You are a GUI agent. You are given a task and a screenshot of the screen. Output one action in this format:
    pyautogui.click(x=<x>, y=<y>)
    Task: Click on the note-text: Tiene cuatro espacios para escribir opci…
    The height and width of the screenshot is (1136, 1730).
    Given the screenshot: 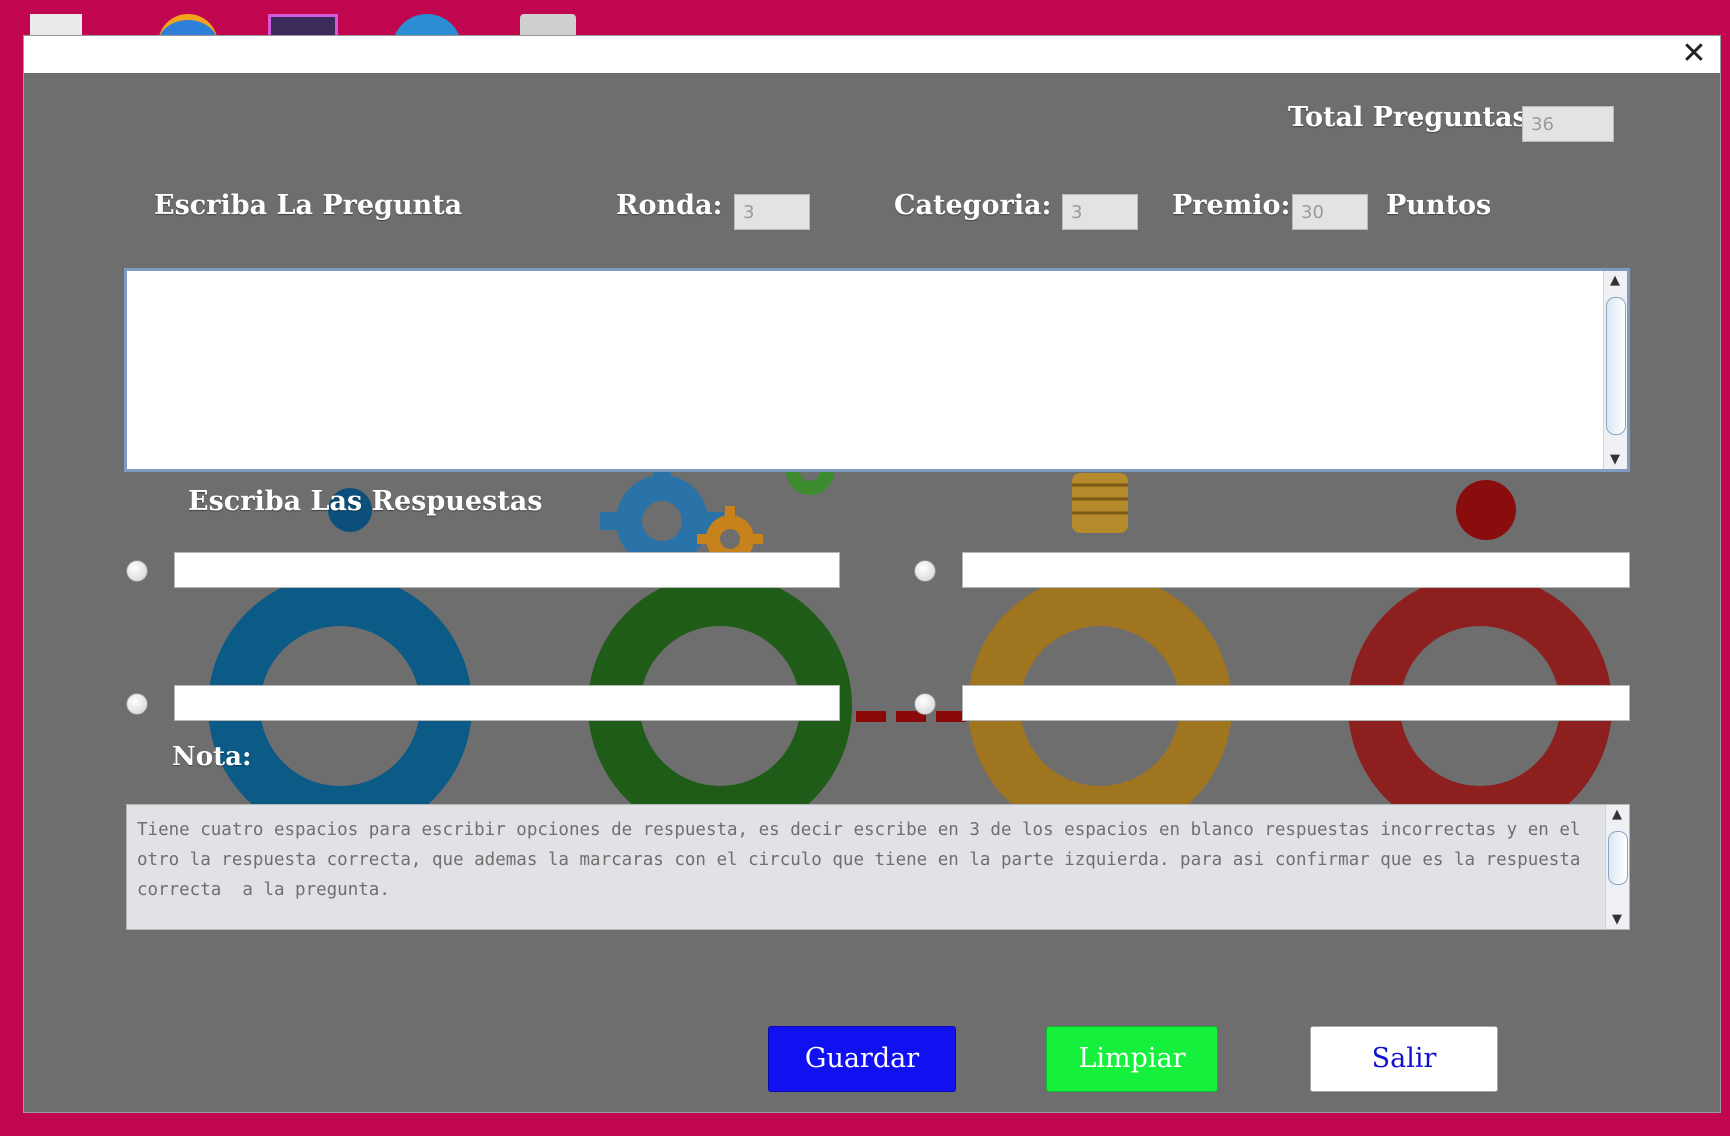 What is the action you would take?
    pyautogui.click(x=864, y=860)
    